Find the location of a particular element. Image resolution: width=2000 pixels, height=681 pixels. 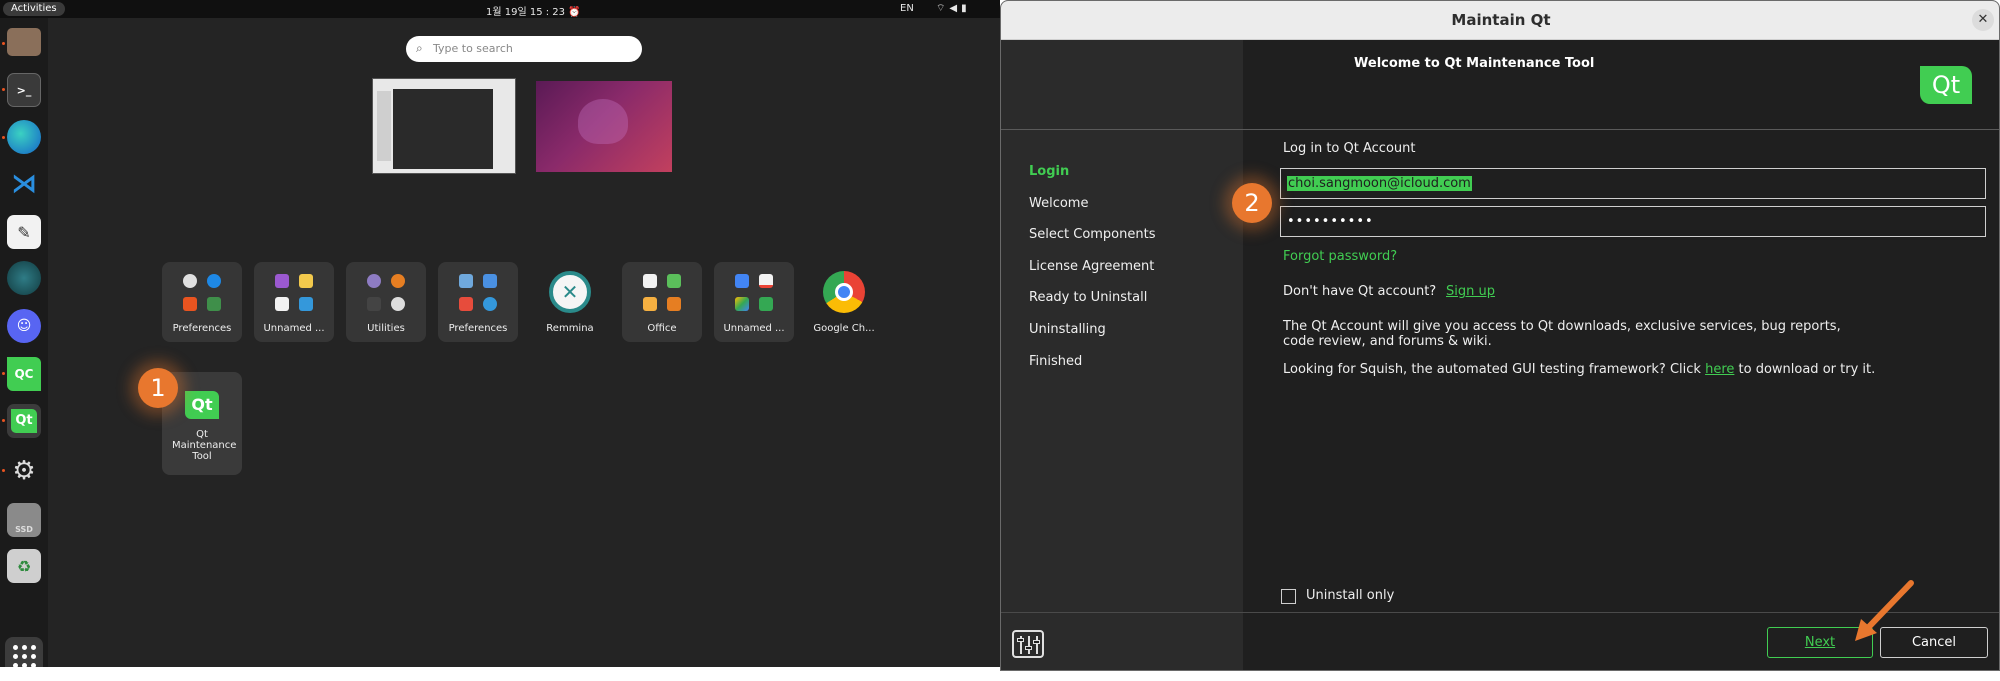

files-icon is located at coordinates (24, 42).